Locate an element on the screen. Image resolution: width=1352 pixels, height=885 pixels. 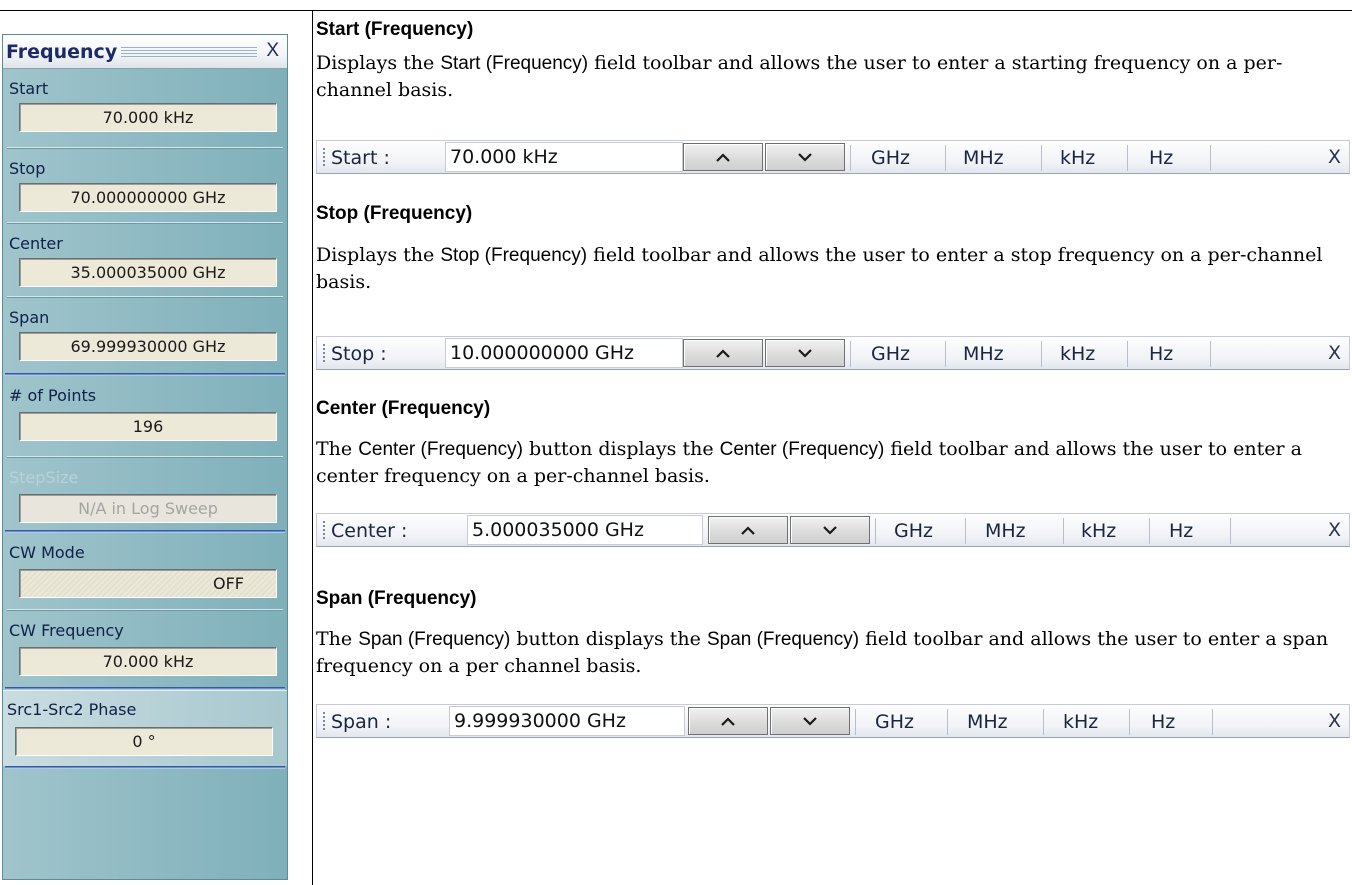
span-value-field: 69.999930000 GHz is located at coordinates (148, 346).